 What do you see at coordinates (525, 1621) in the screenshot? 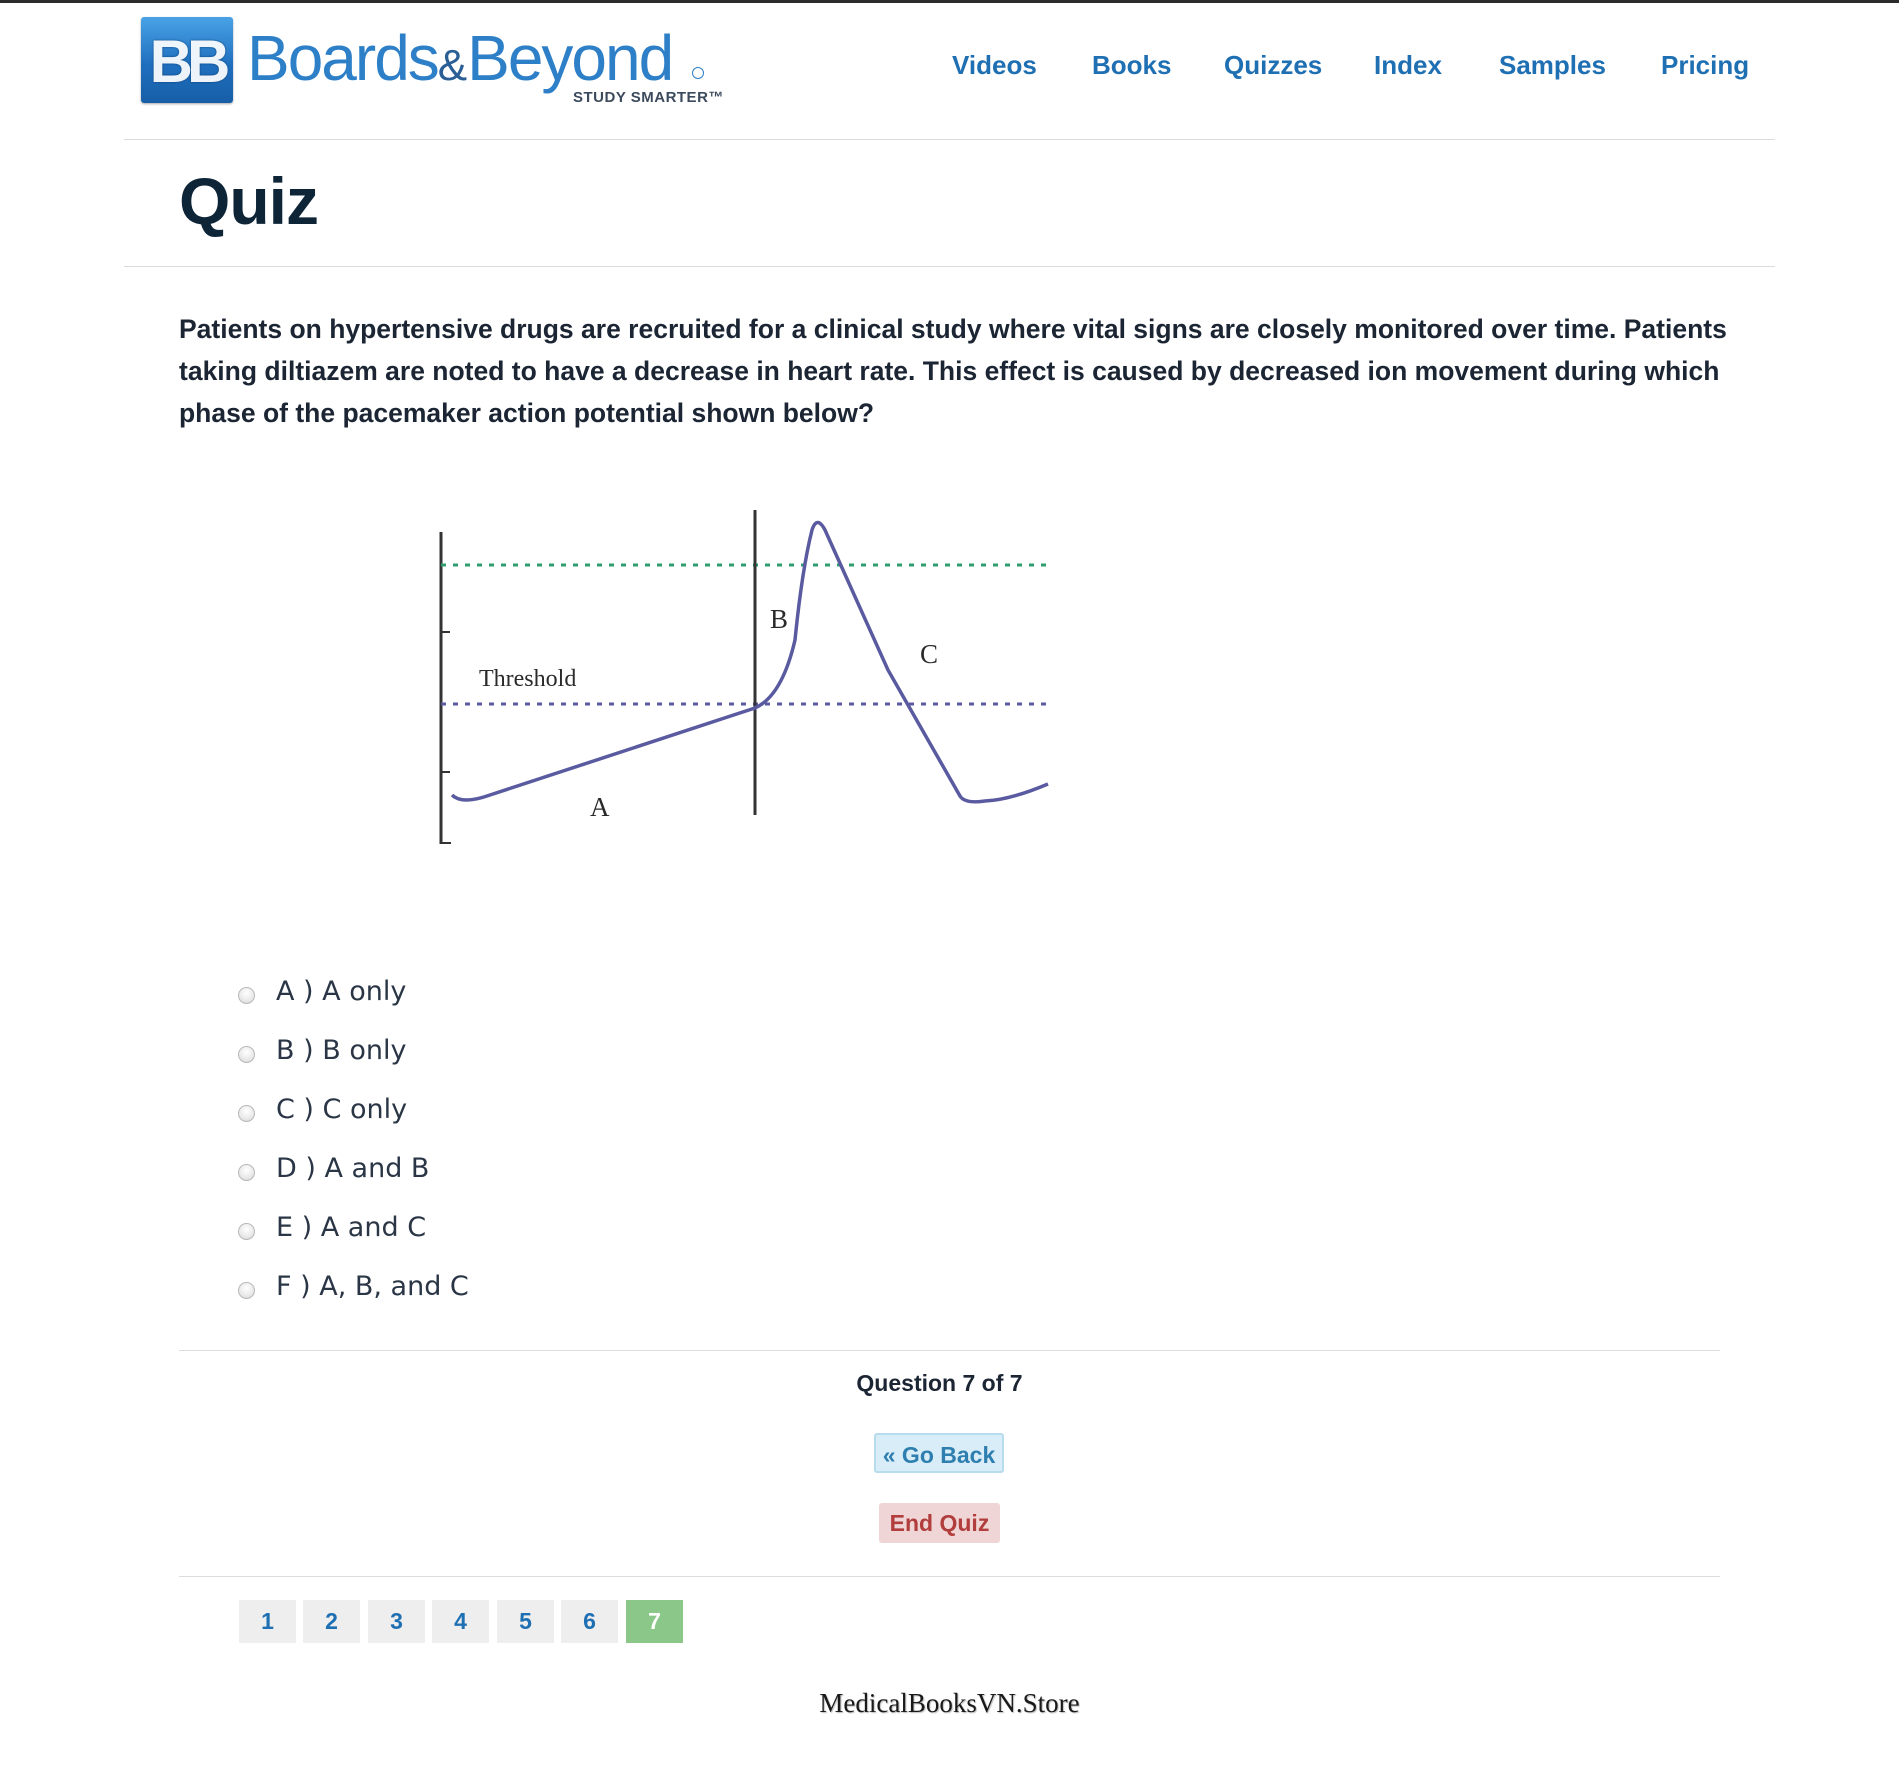
I see `page-button-5: 5` at bounding box center [525, 1621].